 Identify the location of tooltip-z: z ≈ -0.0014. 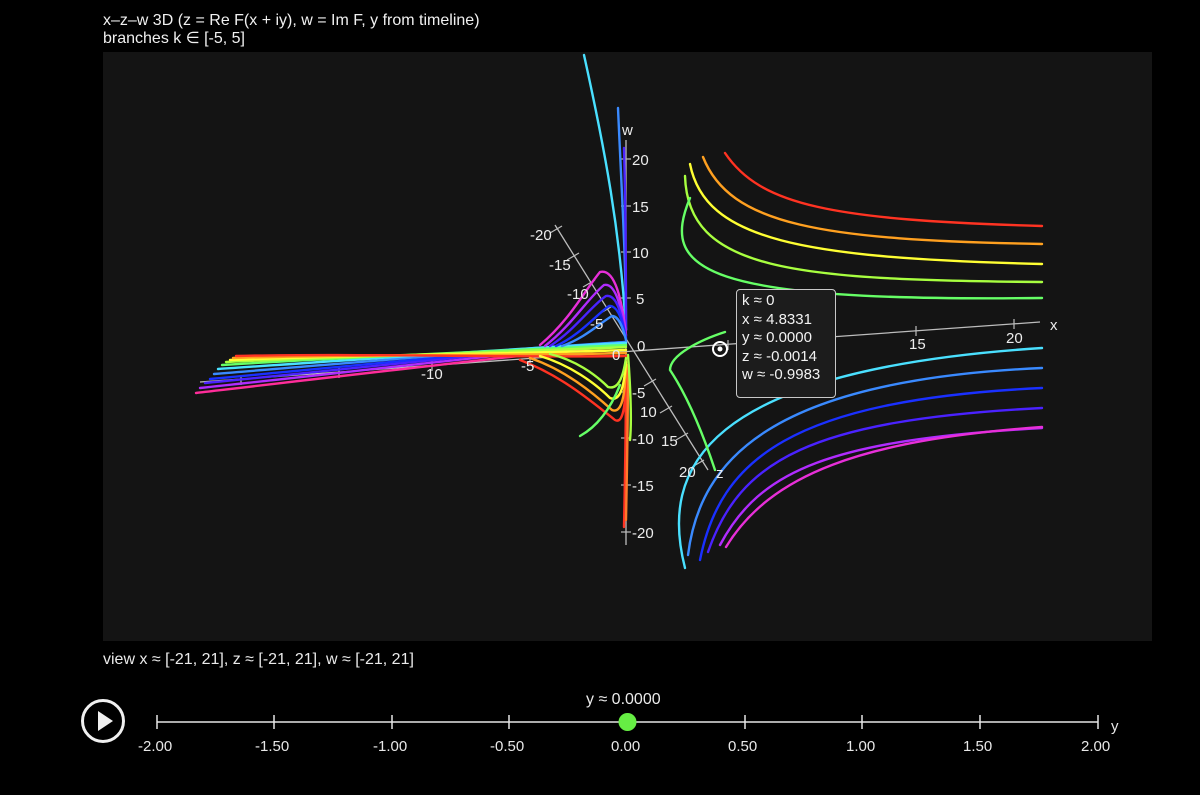
(779, 356).